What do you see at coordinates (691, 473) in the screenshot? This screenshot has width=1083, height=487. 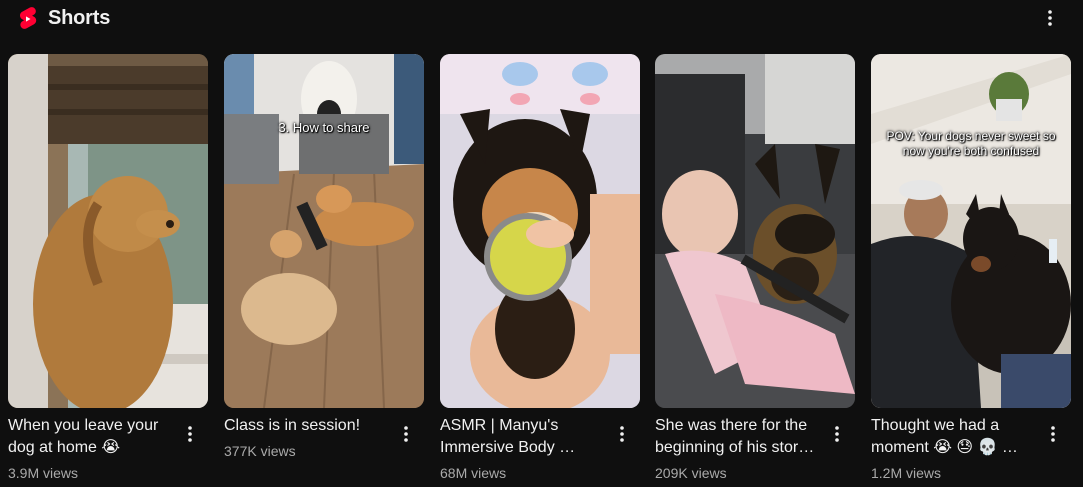 I see `short-views: 209K views` at bounding box center [691, 473].